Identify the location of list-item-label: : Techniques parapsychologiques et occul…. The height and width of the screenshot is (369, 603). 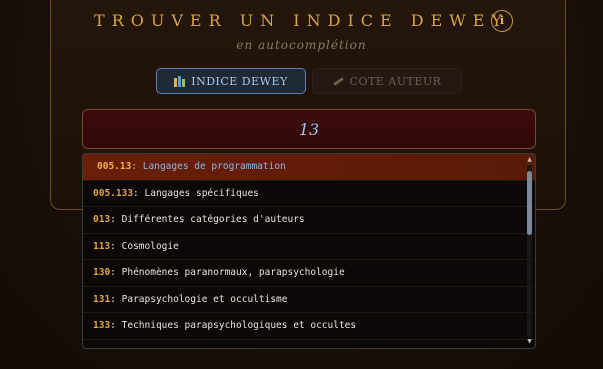
(233, 326).